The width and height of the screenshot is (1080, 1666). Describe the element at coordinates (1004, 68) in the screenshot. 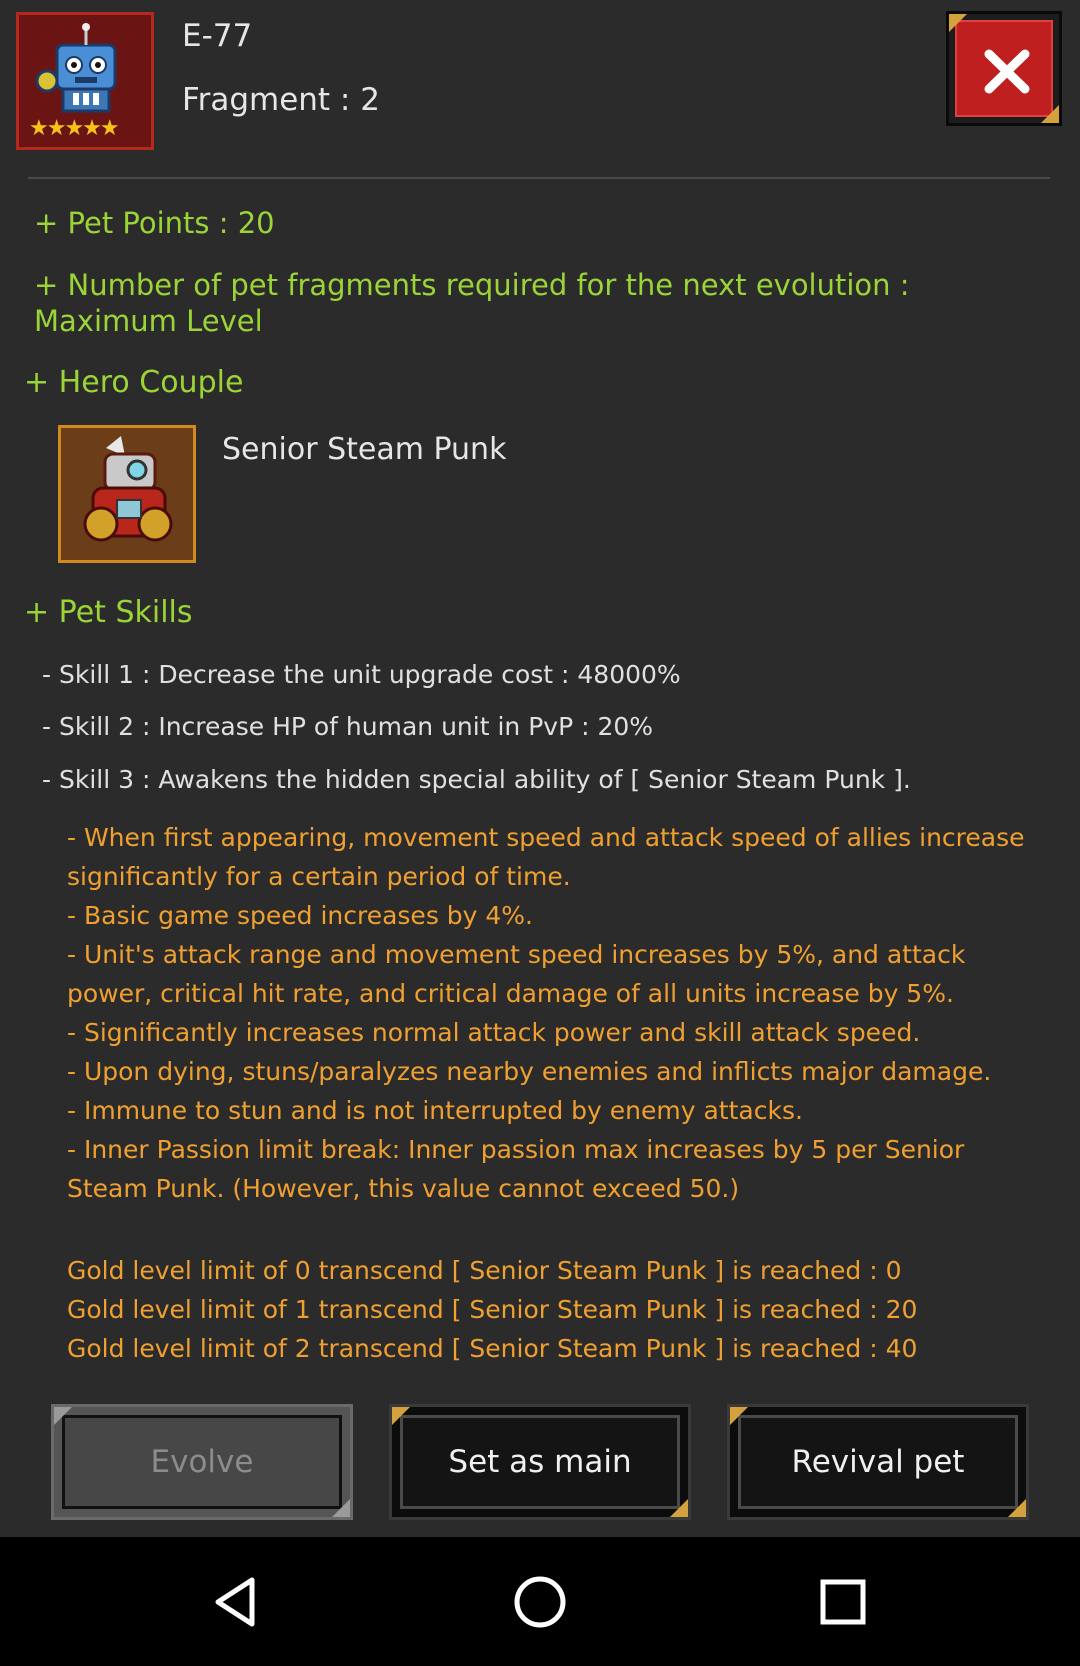

I see `close-button` at that location.